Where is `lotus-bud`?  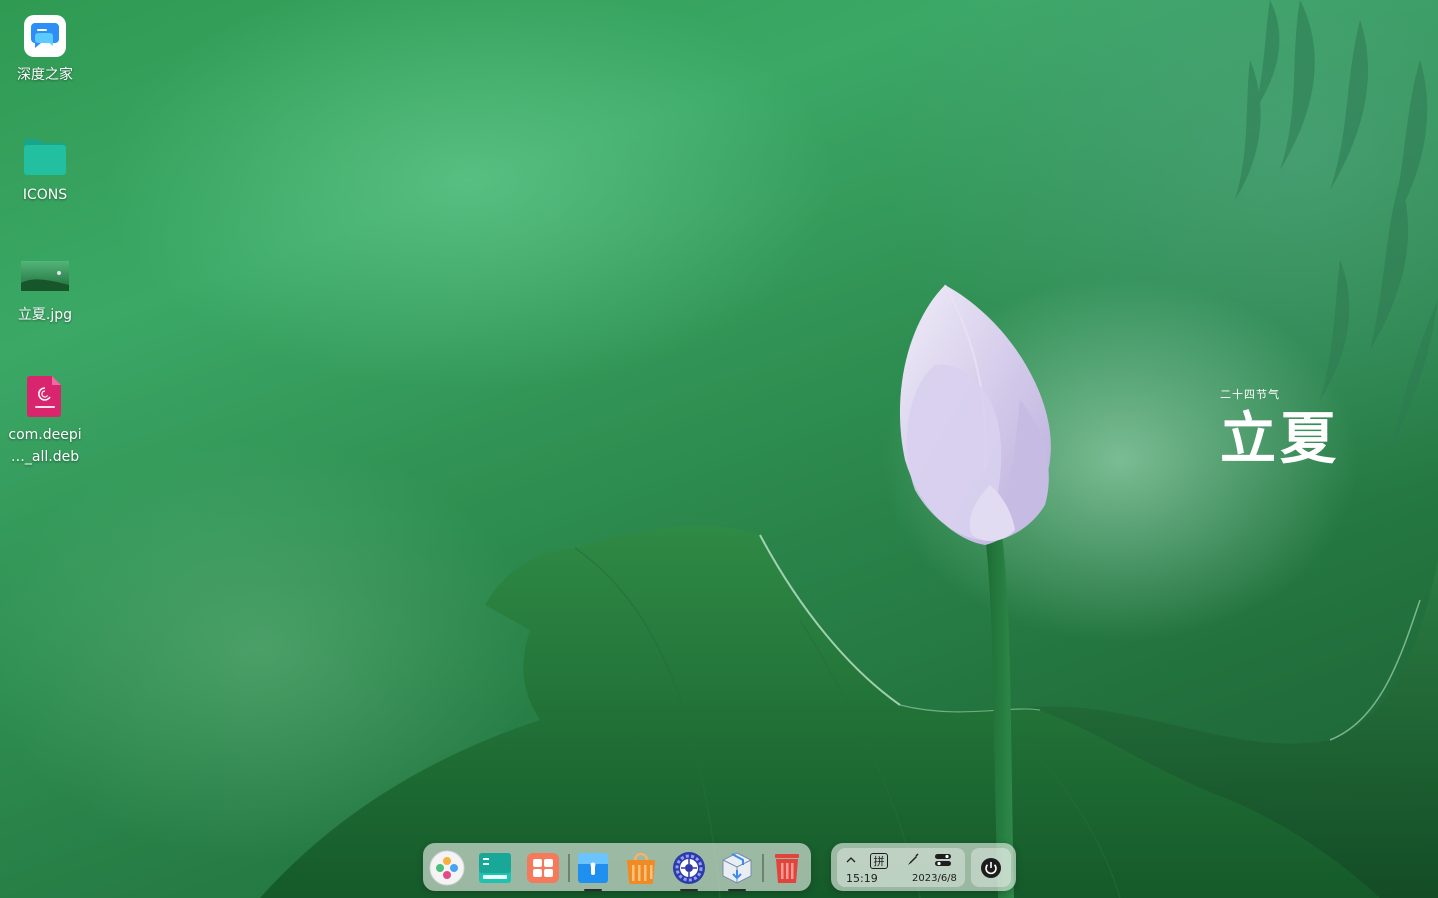 lotus-bud is located at coordinates (975, 414).